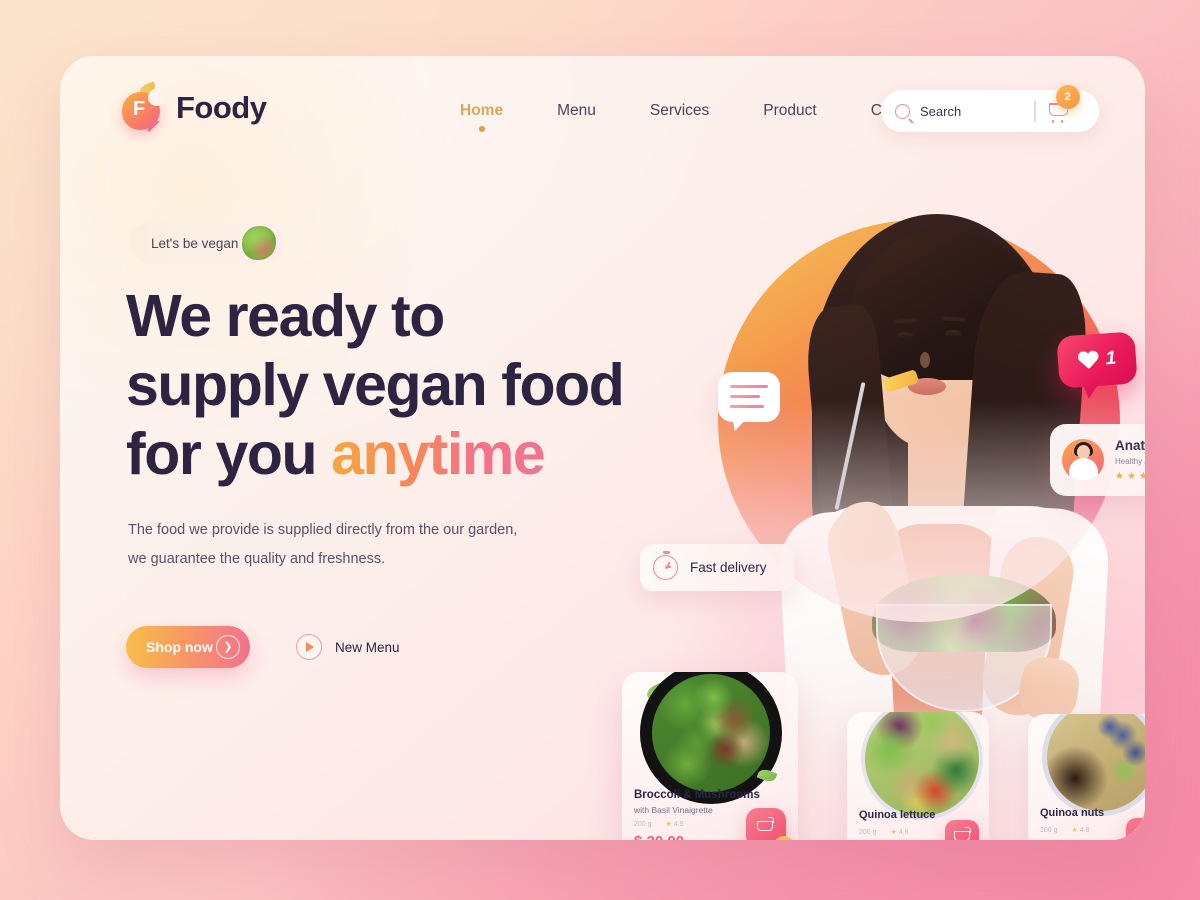  What do you see at coordinates (1062, 121) in the screenshot?
I see `cart-wheel-right` at bounding box center [1062, 121].